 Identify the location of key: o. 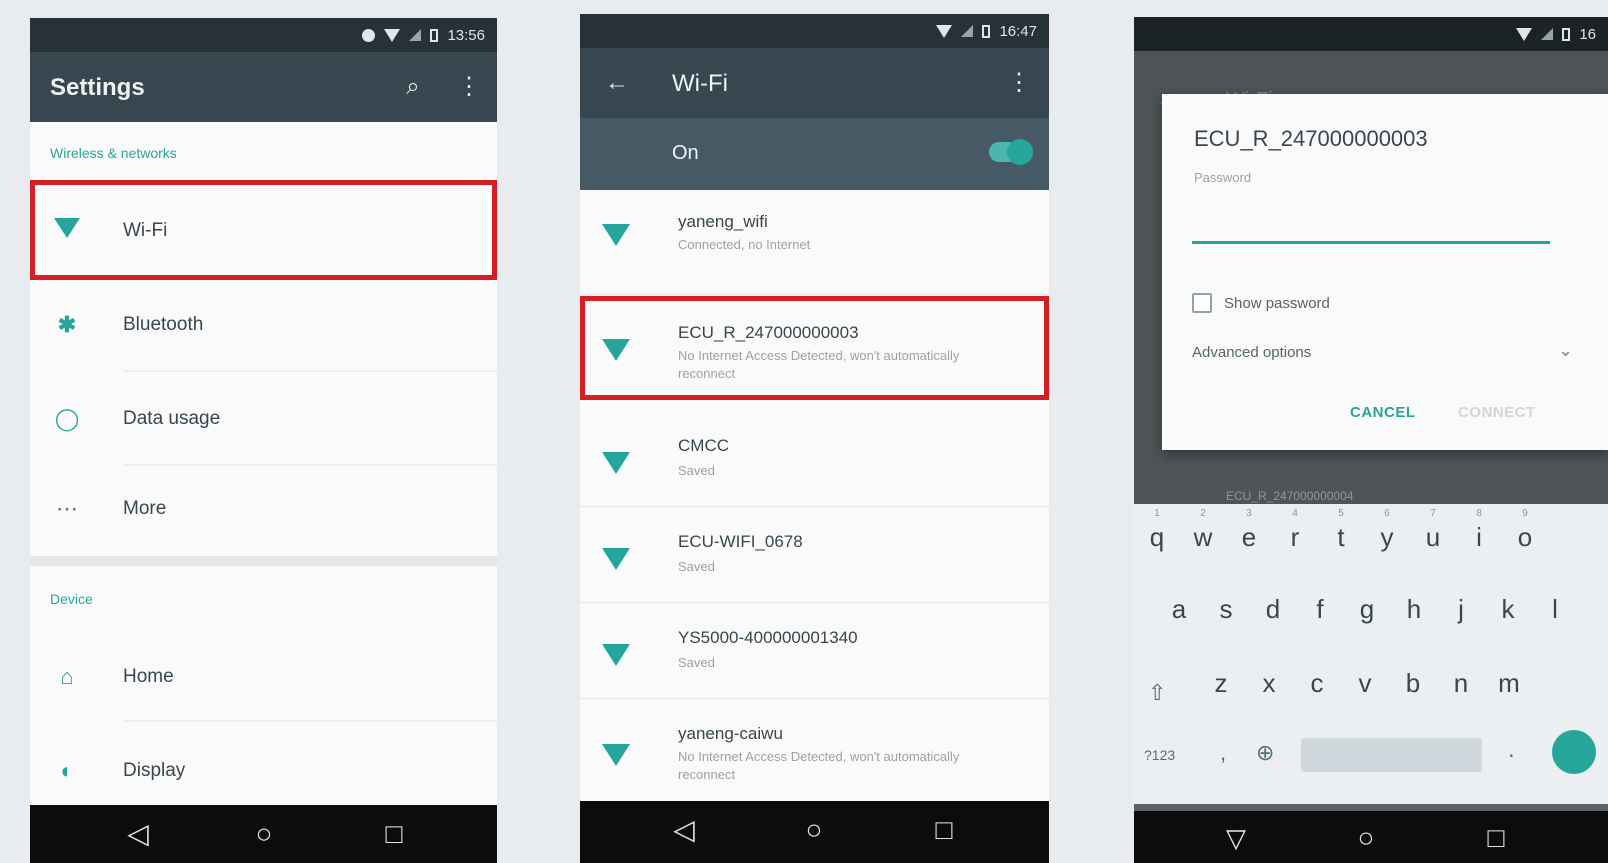
(1525, 537).